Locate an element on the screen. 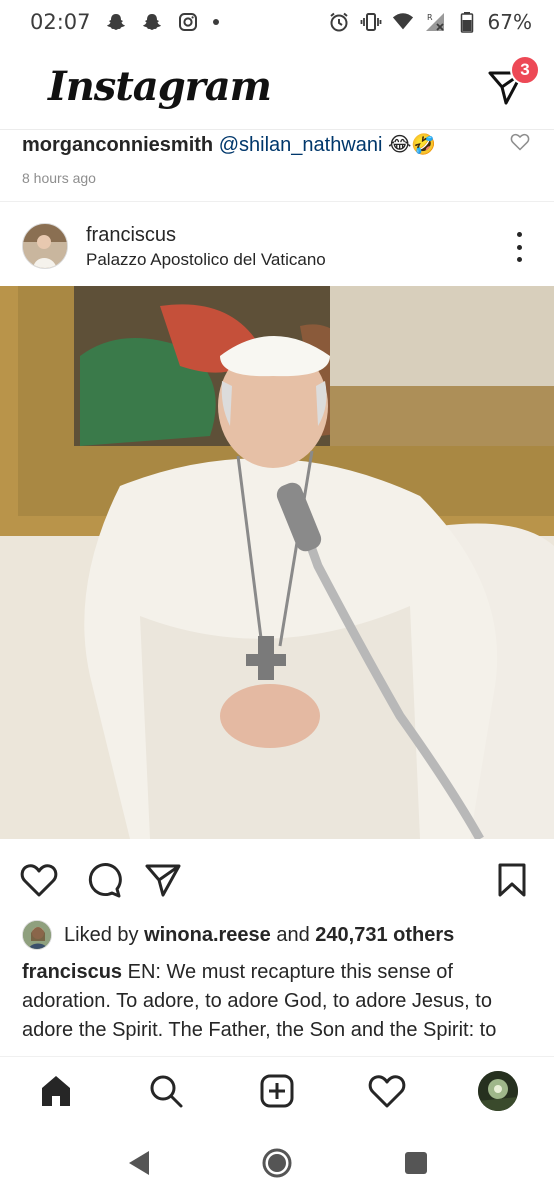  activity-heart-icon is located at coordinates (387, 1091).